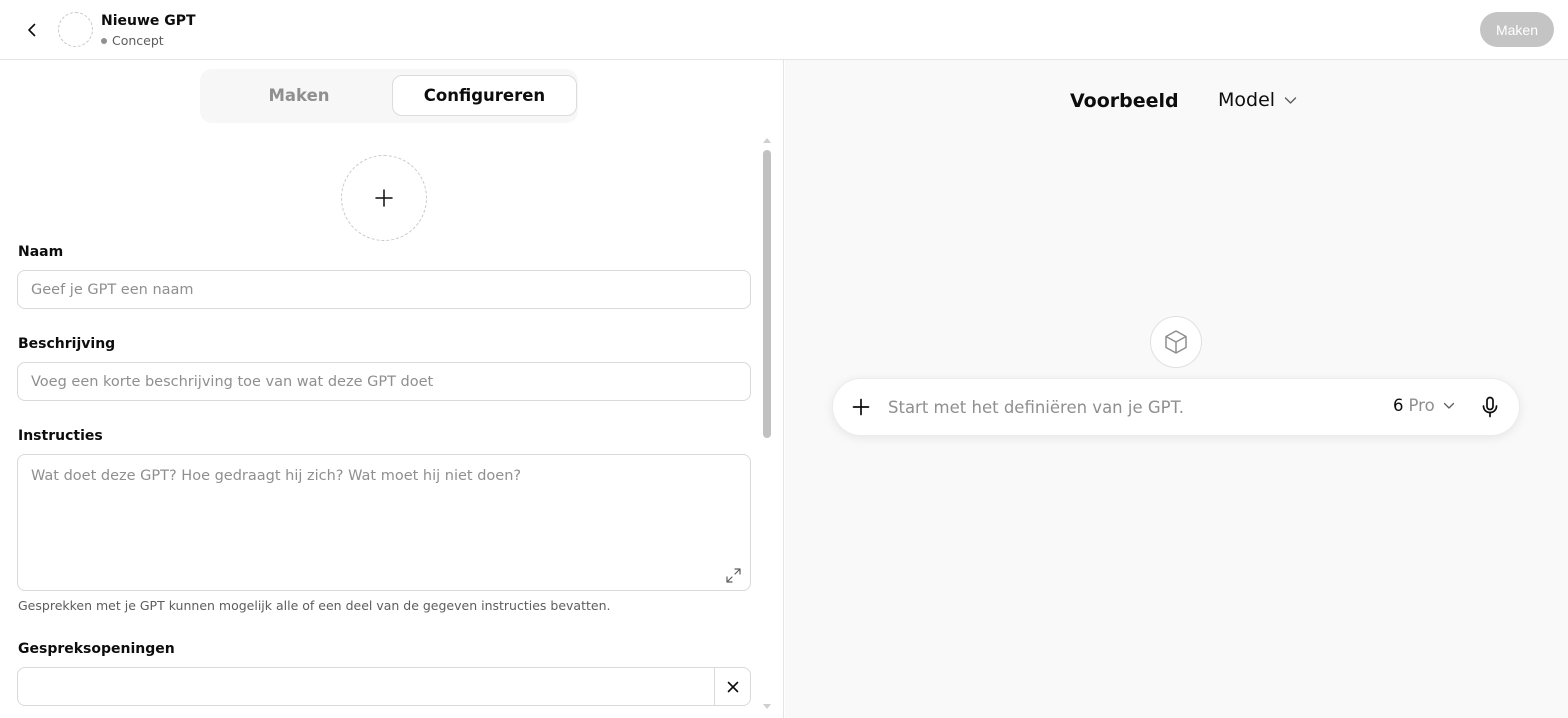 The image size is (1568, 718). Describe the element at coordinates (1398, 405) in the screenshot. I see `model-number: 6` at that location.